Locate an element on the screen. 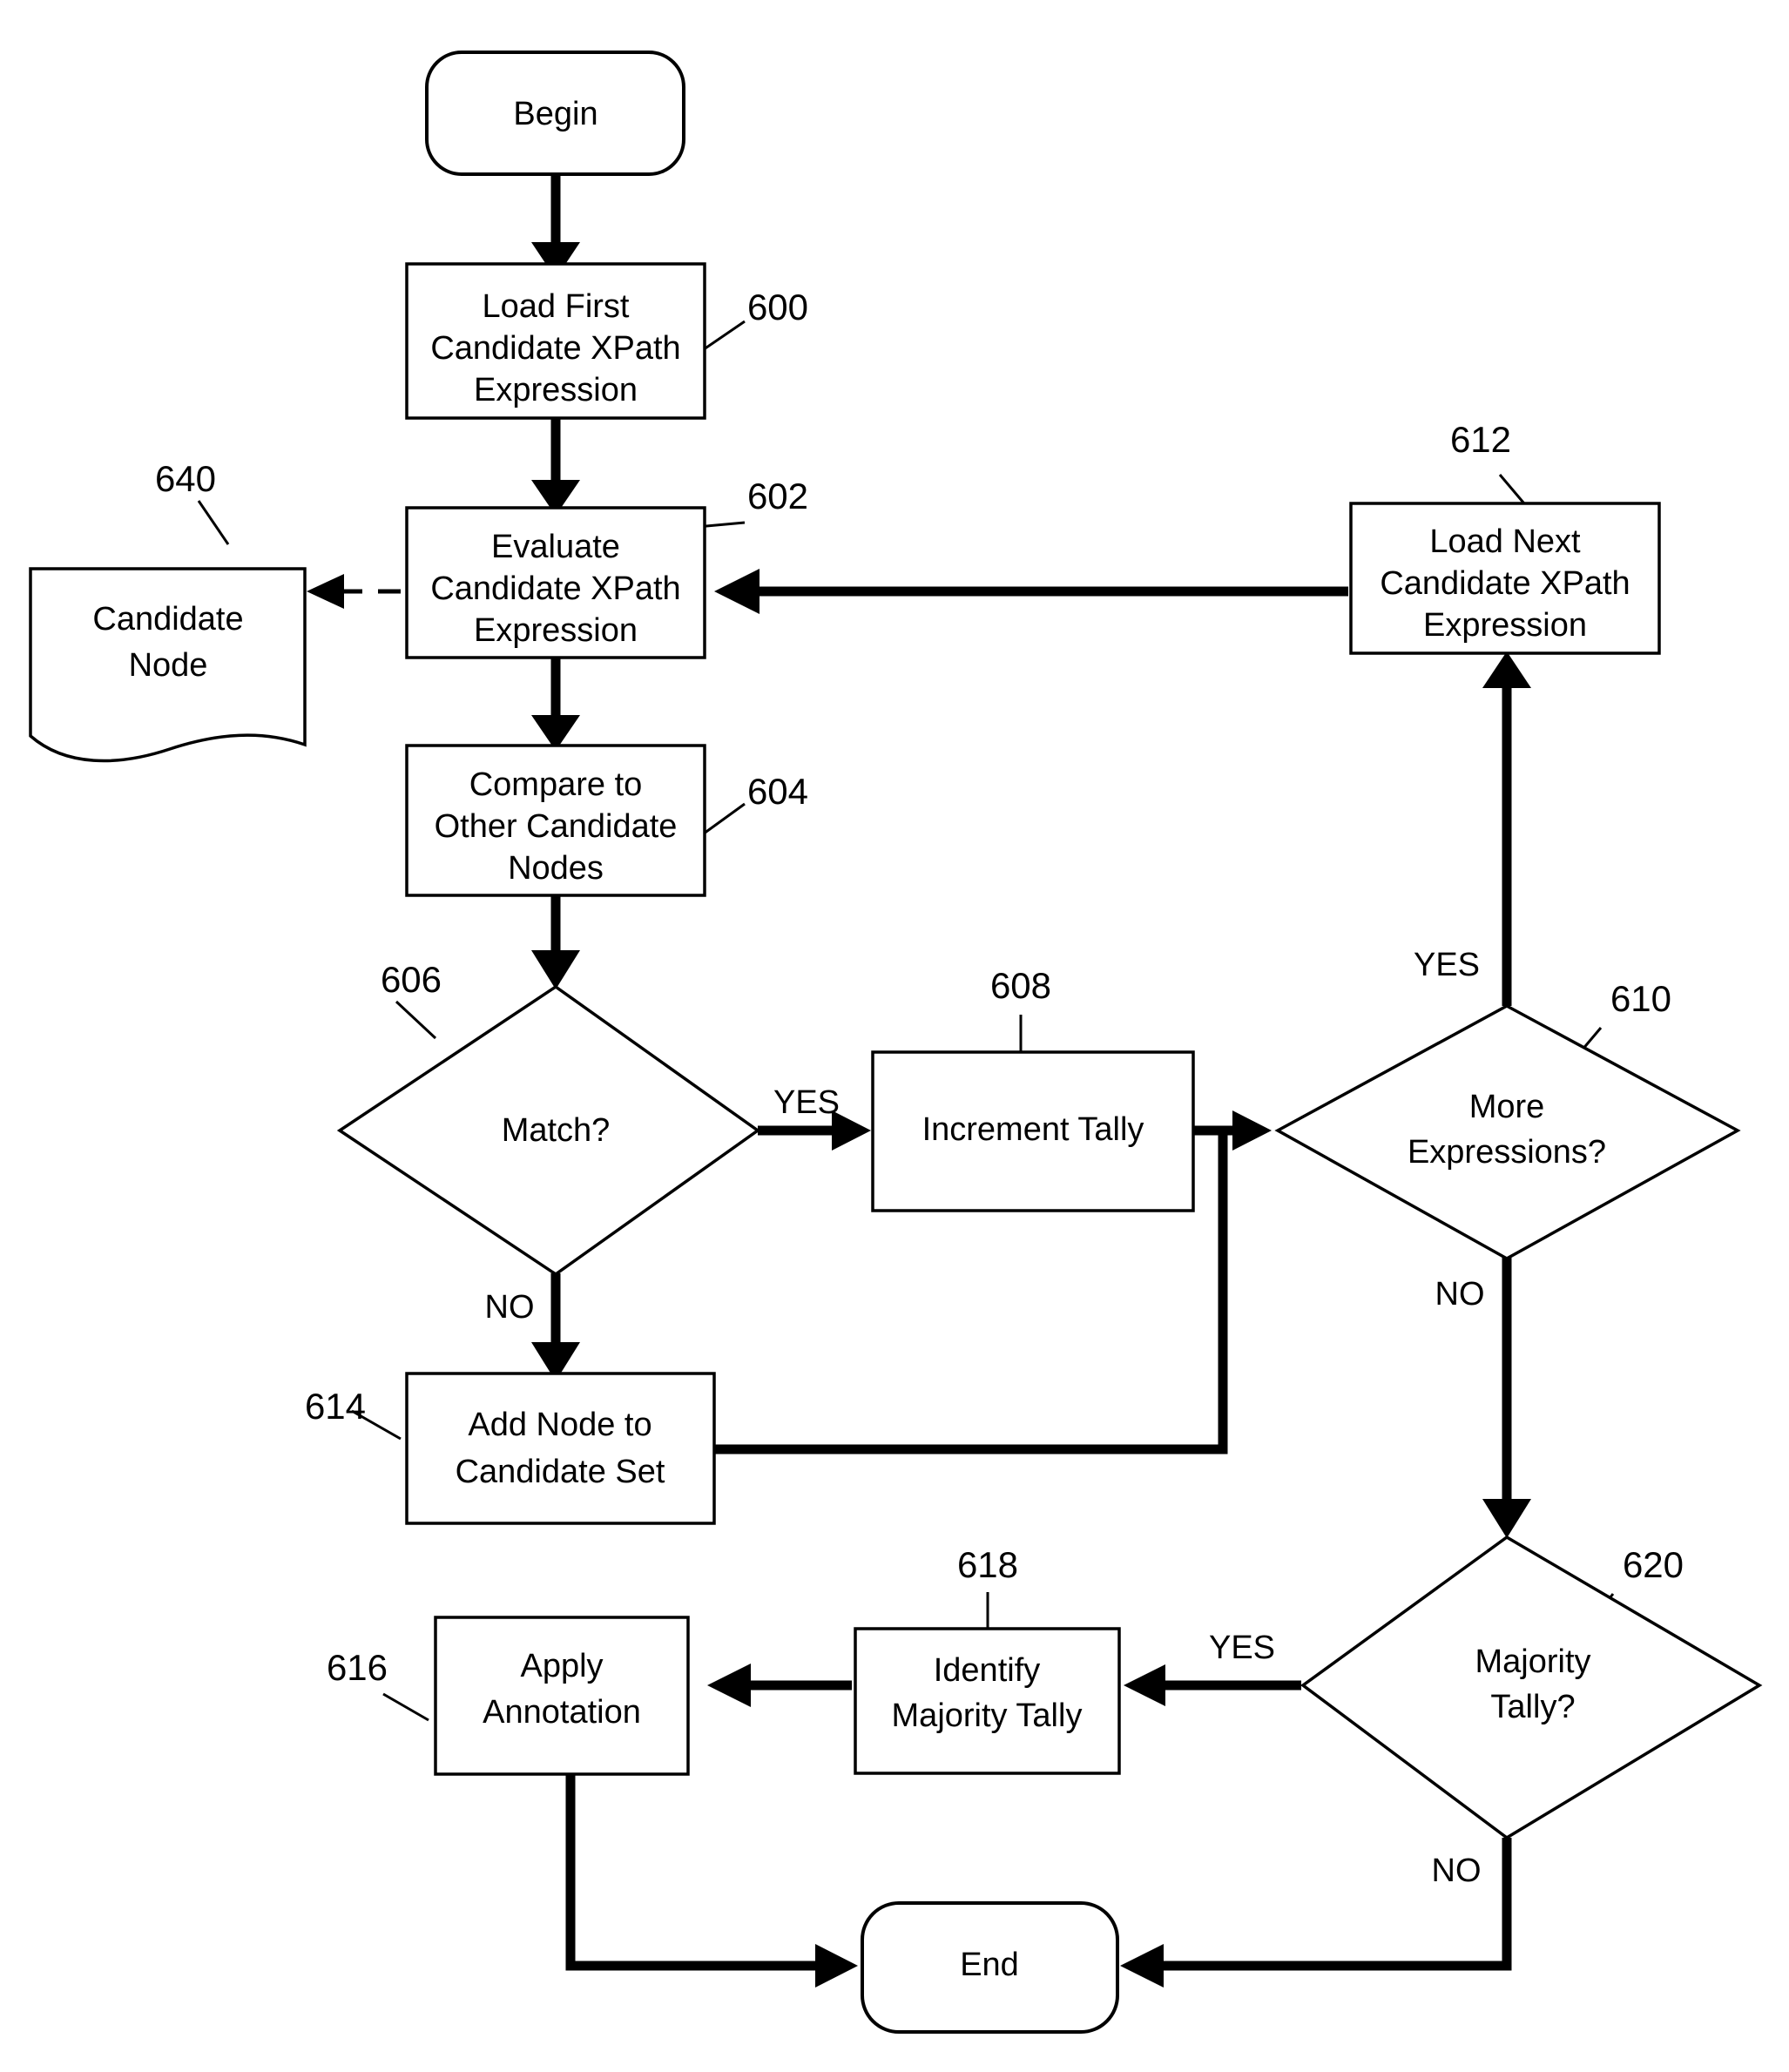  edge-label-match-no: NO is located at coordinates (510, 1307).